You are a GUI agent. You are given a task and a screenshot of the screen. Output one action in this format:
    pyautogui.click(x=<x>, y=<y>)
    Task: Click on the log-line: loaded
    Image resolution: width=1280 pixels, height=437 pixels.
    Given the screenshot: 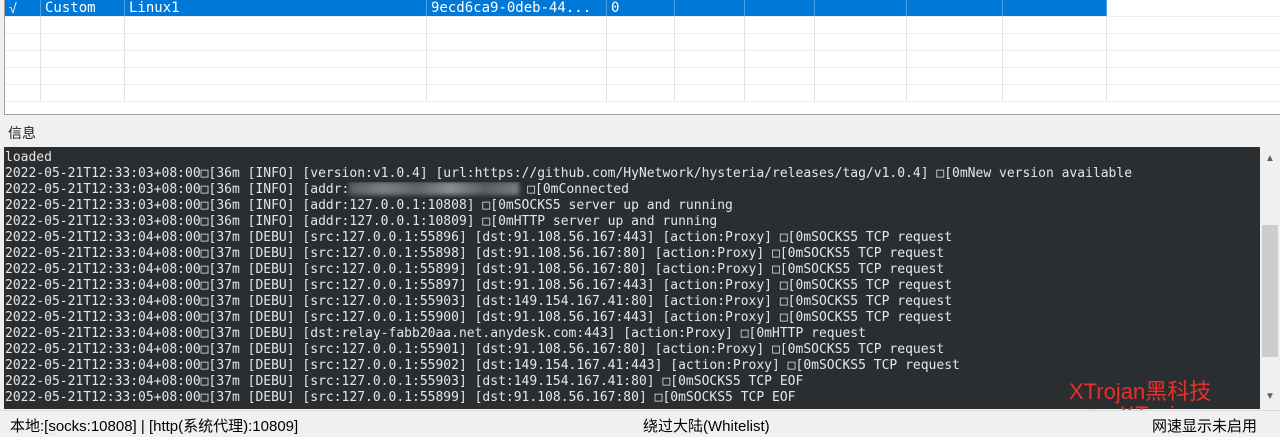 What is the action you would take?
    pyautogui.click(x=632, y=158)
    